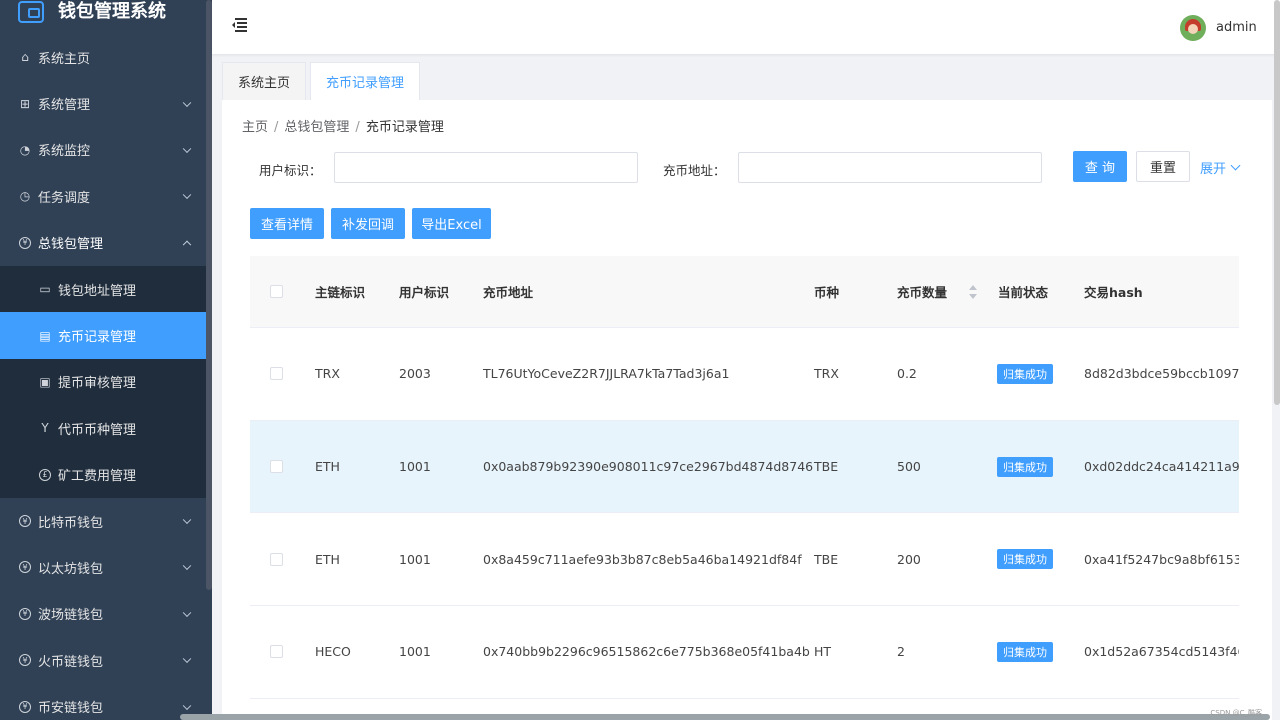  Describe the element at coordinates (71, 569) in the screenshot. I see `sidebar-item-label: 以太坊钱包` at that location.